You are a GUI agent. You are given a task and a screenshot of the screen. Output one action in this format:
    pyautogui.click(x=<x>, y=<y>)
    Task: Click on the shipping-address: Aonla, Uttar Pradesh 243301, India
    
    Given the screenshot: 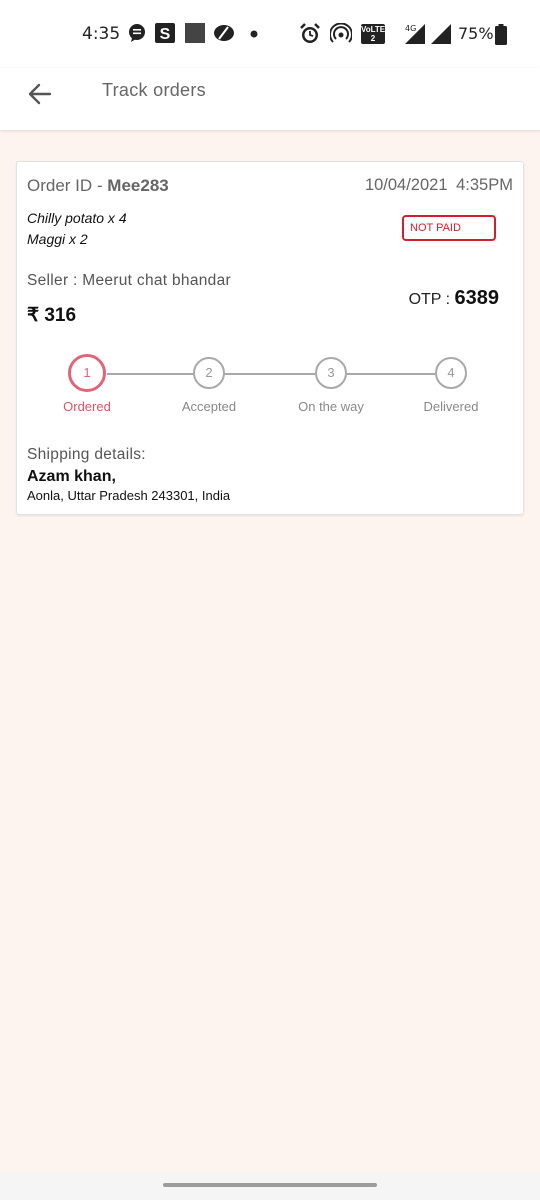 What is the action you would take?
    pyautogui.click(x=129, y=495)
    